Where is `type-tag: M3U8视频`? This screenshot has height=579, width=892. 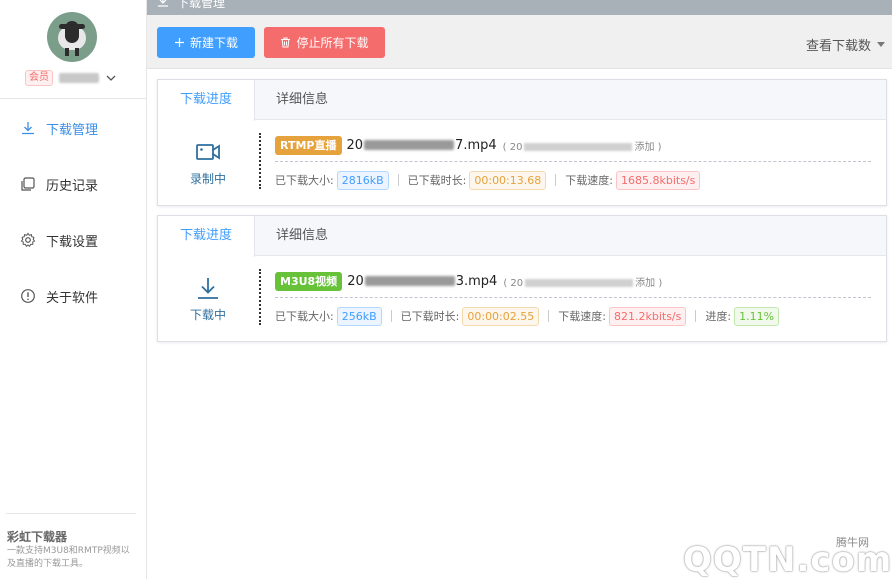 type-tag: M3U8视频 is located at coordinates (309, 281).